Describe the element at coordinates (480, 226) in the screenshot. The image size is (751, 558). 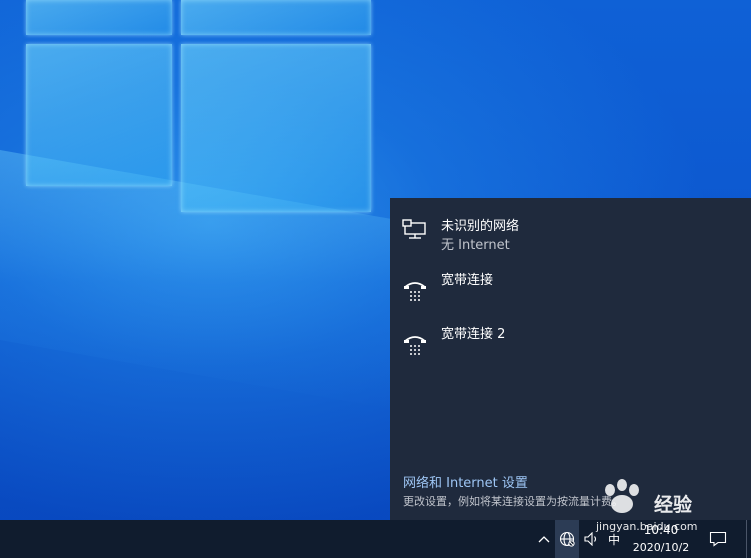
I see `network-name: 未识别的网络` at that location.